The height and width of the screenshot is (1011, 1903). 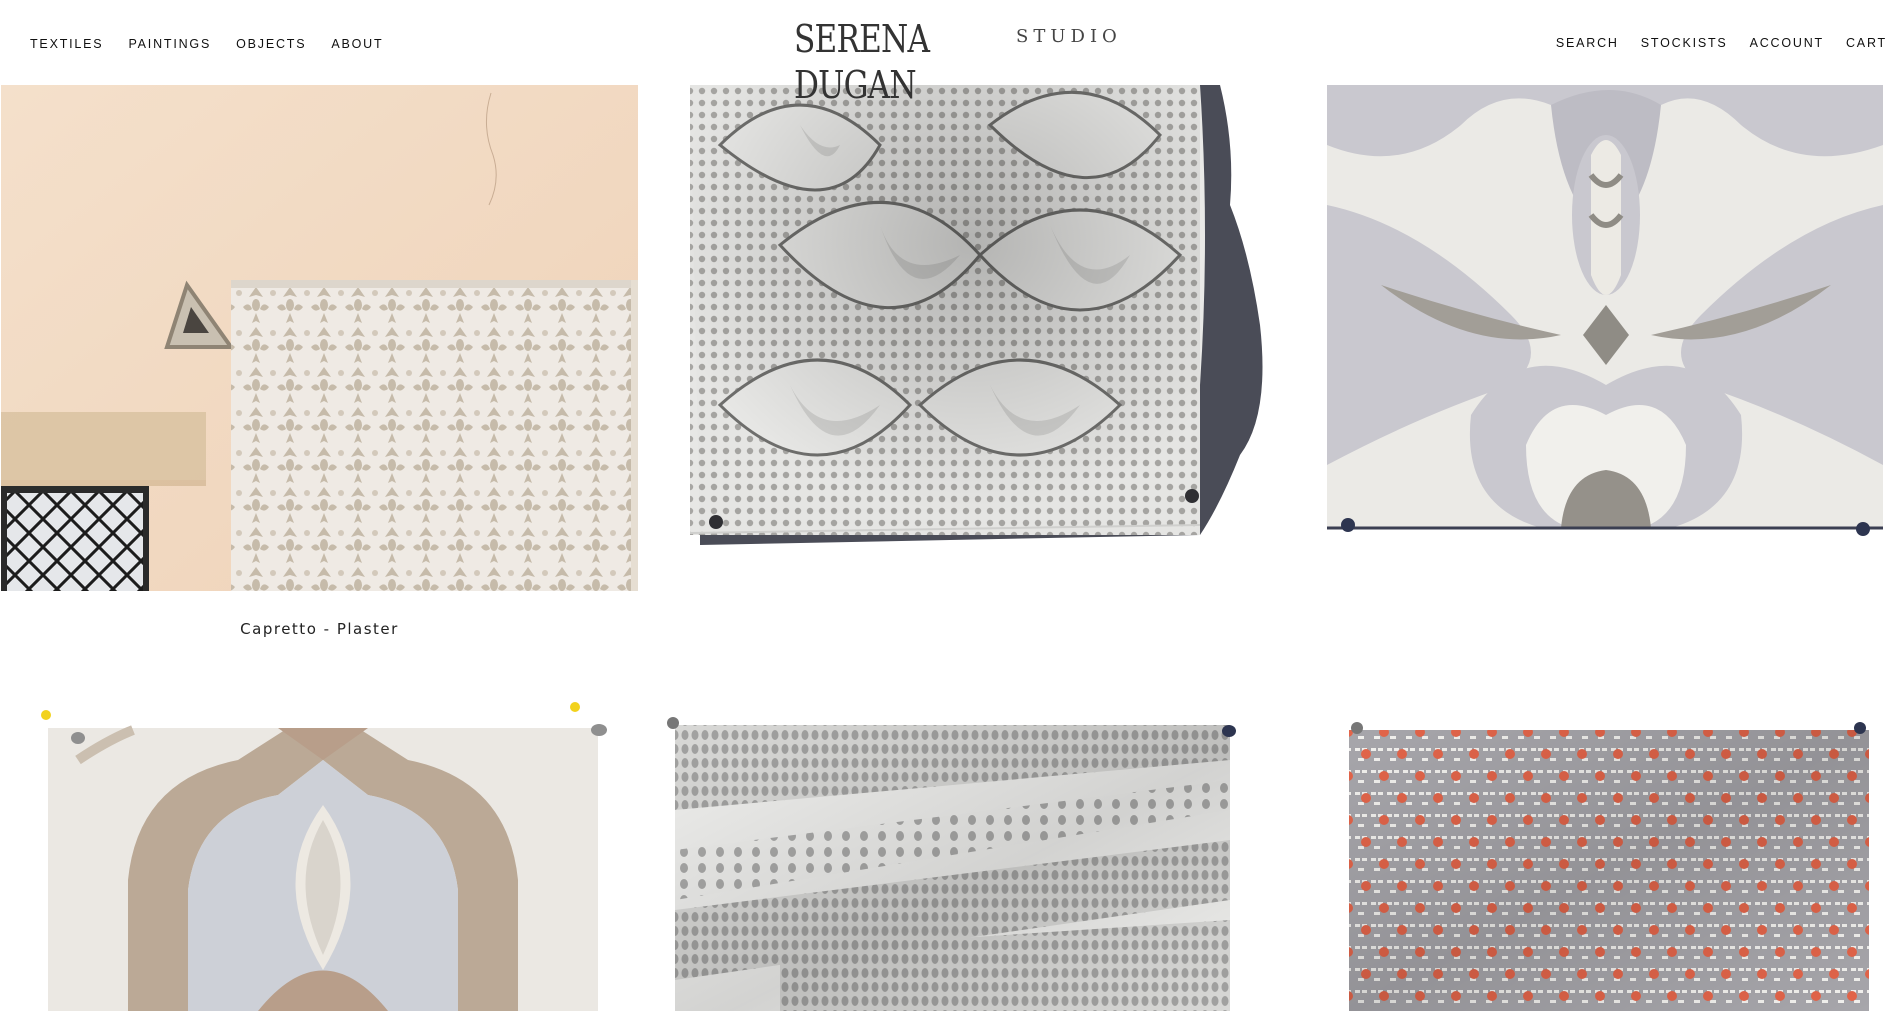 I want to click on nav-account: ACCOUNT, so click(x=1787, y=43).